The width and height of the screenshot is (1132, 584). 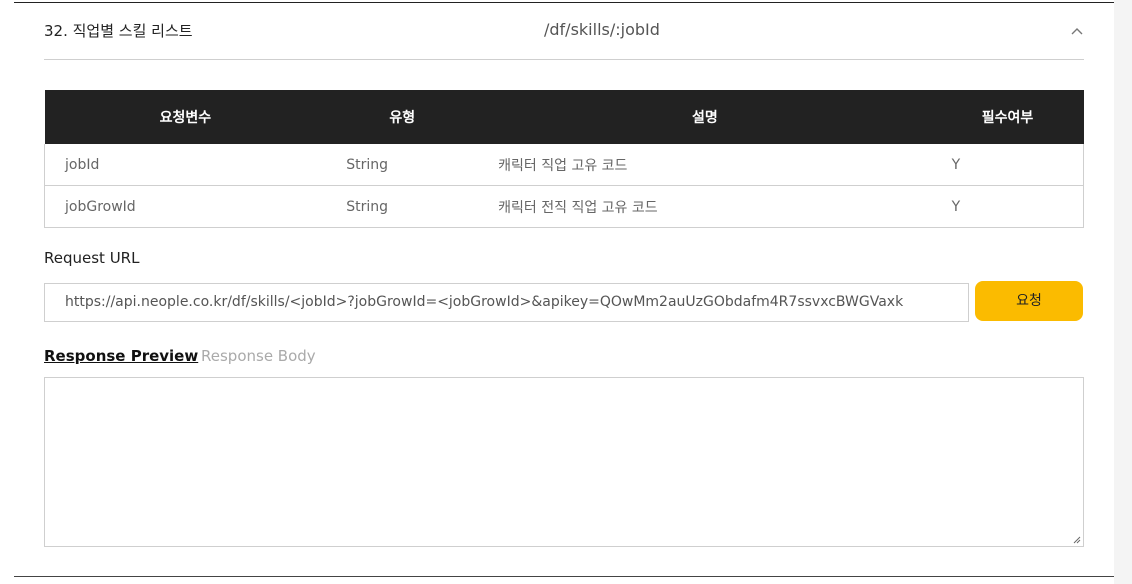 I want to click on table-row: jobGrowId String 캐릭터 전직 직업 고유 코드 Y, so click(x=564, y=206).